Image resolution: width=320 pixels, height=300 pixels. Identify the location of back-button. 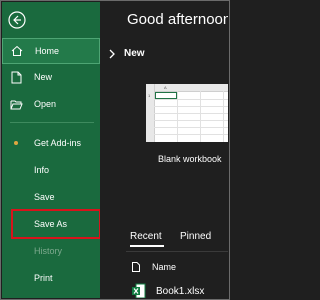
(17, 20).